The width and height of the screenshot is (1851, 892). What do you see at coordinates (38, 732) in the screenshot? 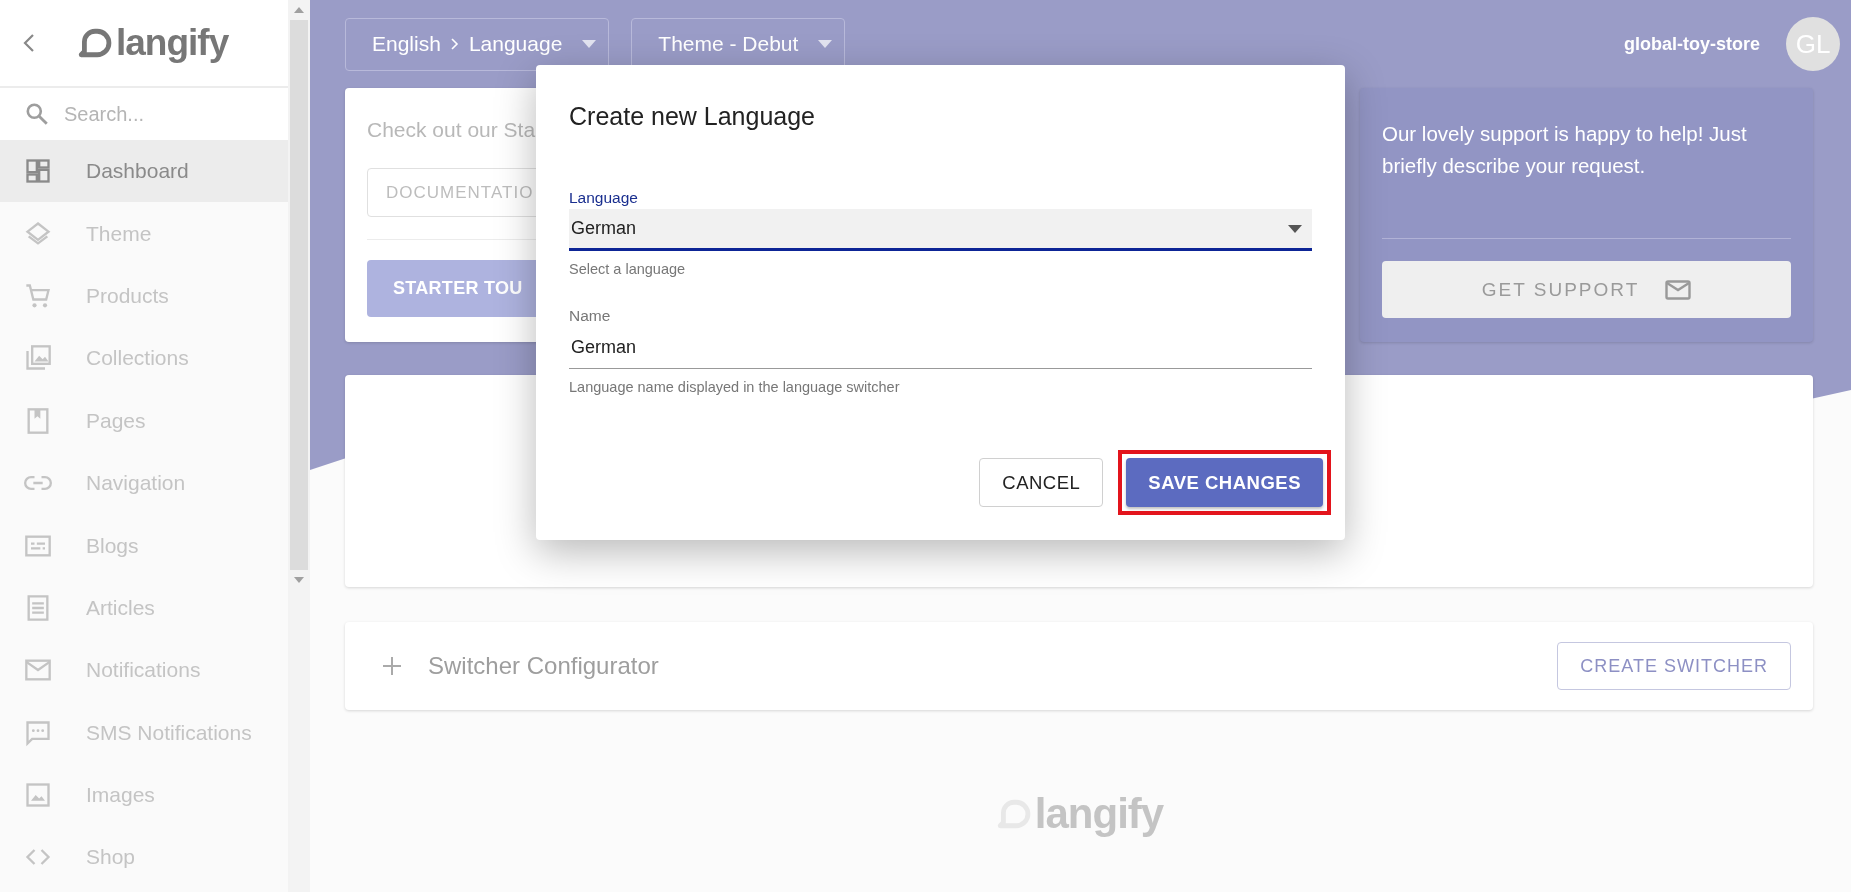
I see `chat-icon` at bounding box center [38, 732].